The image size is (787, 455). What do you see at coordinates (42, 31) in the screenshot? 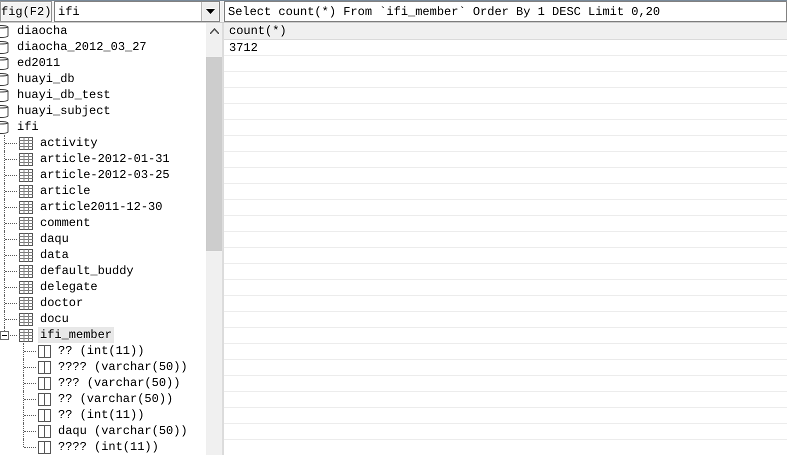
I see `database-item: diaocha` at bounding box center [42, 31].